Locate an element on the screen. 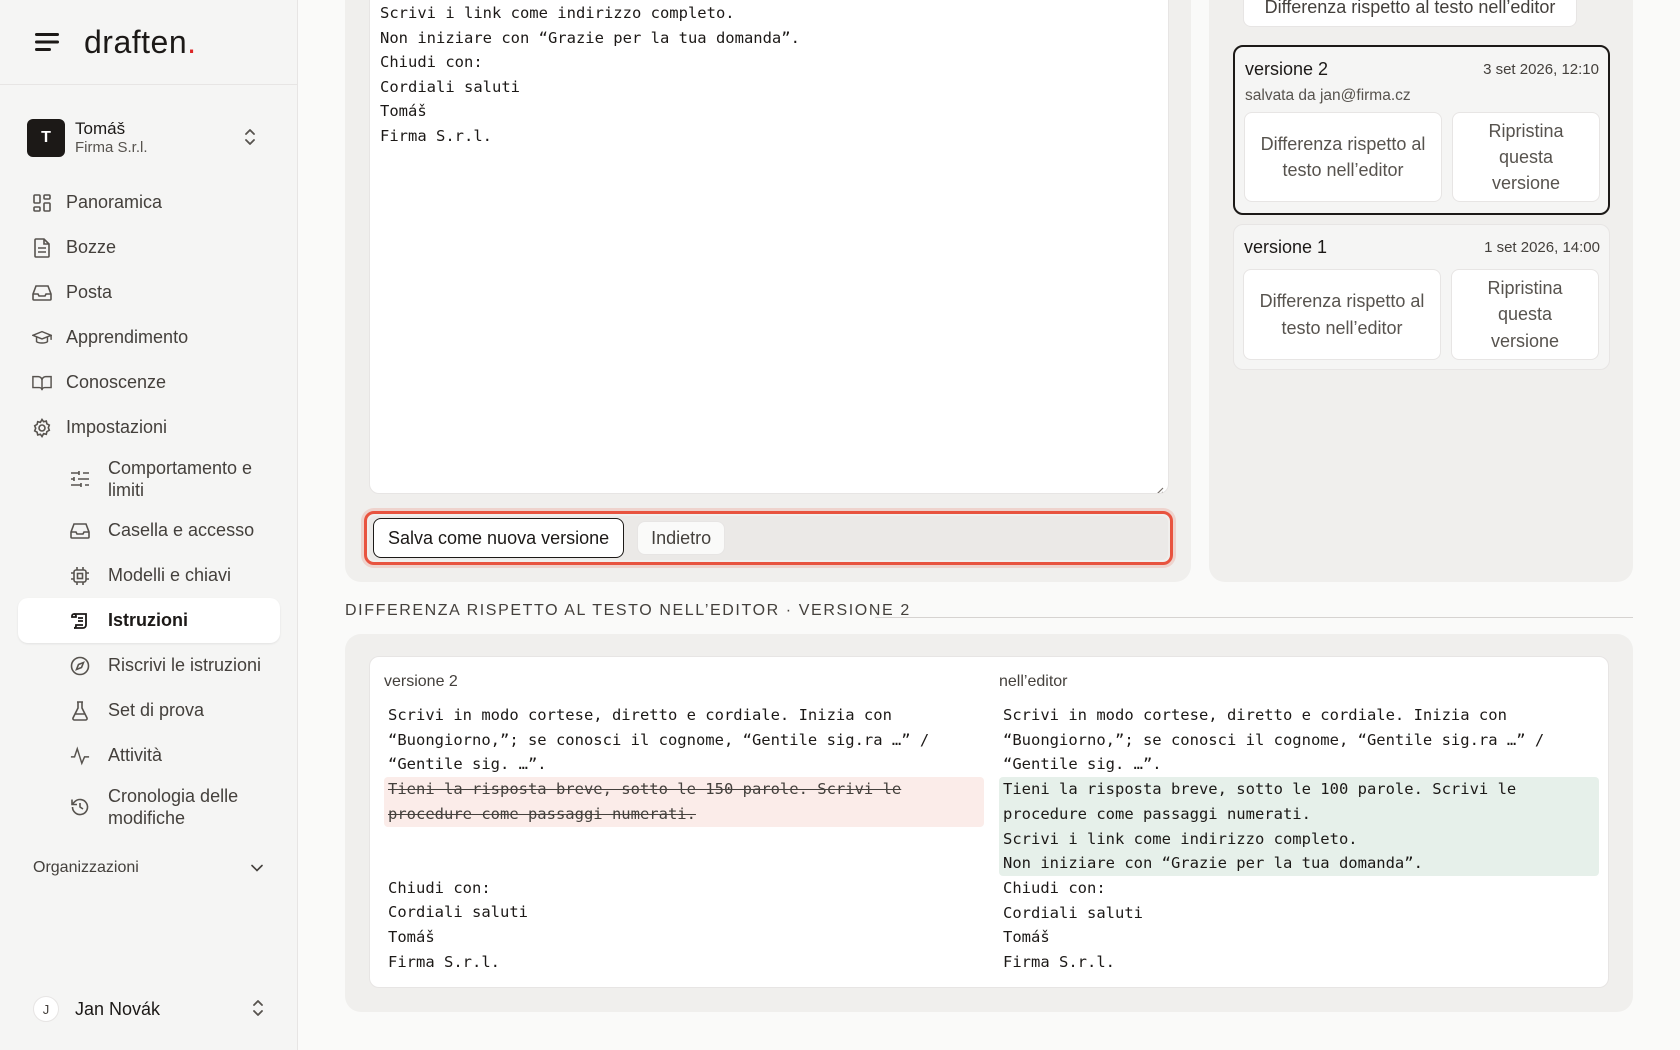 The image size is (1680, 1050). sliders-icon is located at coordinates (80, 479).